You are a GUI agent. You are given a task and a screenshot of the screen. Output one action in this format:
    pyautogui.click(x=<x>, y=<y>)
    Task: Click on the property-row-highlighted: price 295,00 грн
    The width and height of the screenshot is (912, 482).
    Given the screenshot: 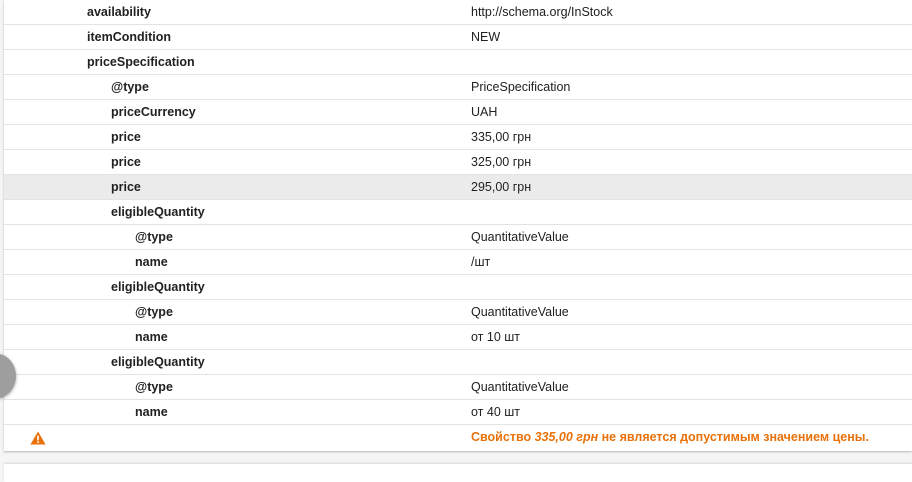 What is the action you would take?
    pyautogui.click(x=458, y=187)
    